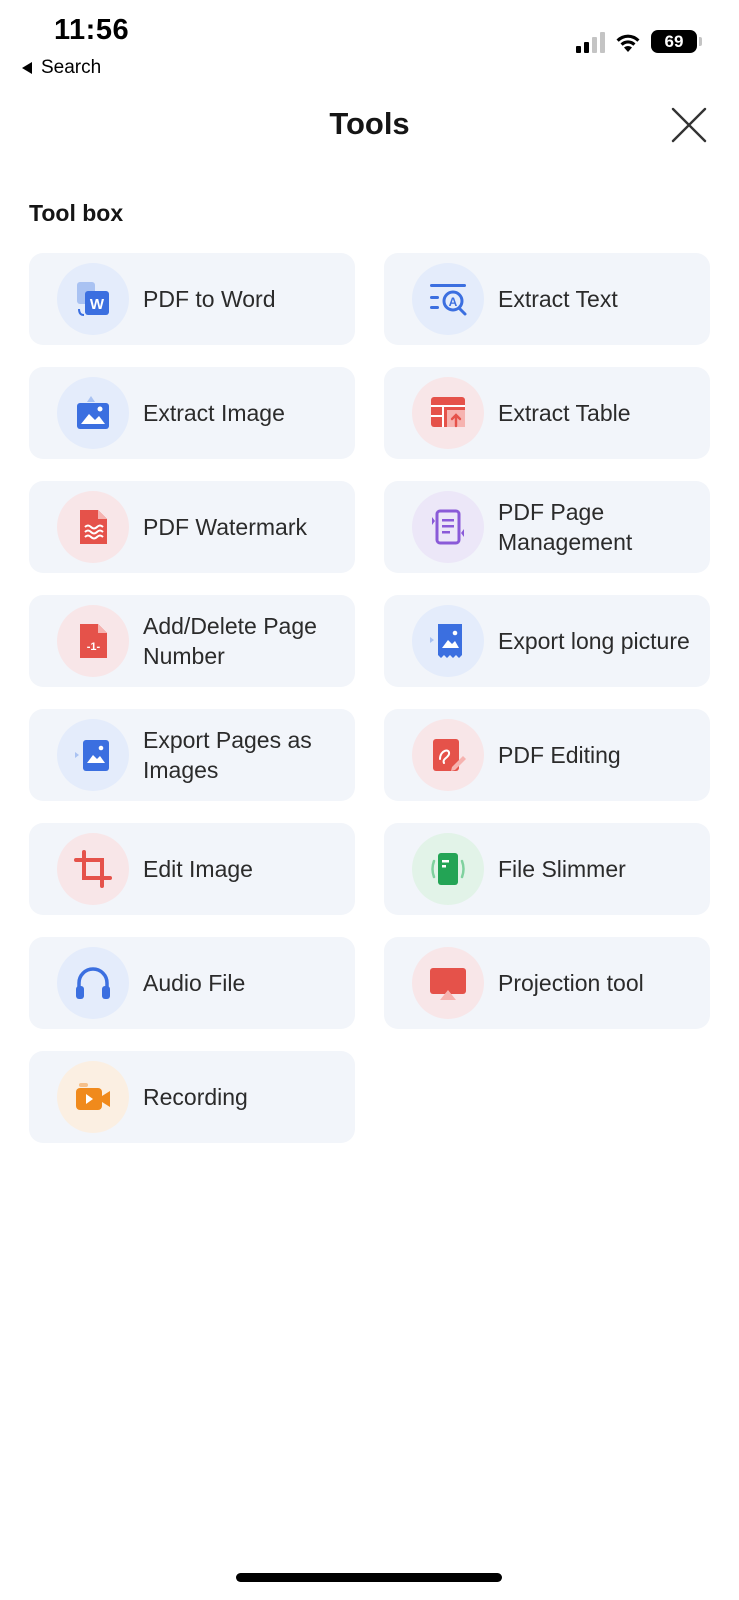 This screenshot has height=1600, width=739. Describe the element at coordinates (195, 1097) in the screenshot. I see `tool-label: Recording` at that location.